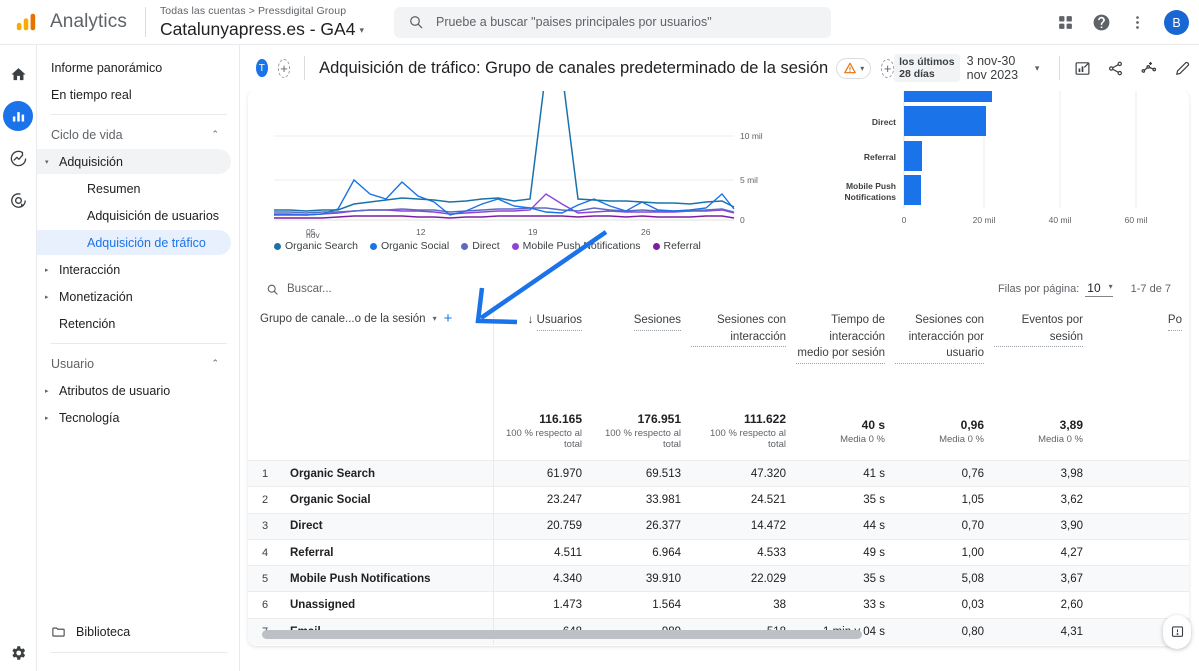 The width and height of the screenshot is (1199, 671). Describe the element at coordinates (1099, 289) in the screenshot. I see `rows-per-page-select: 10 ▾` at that location.